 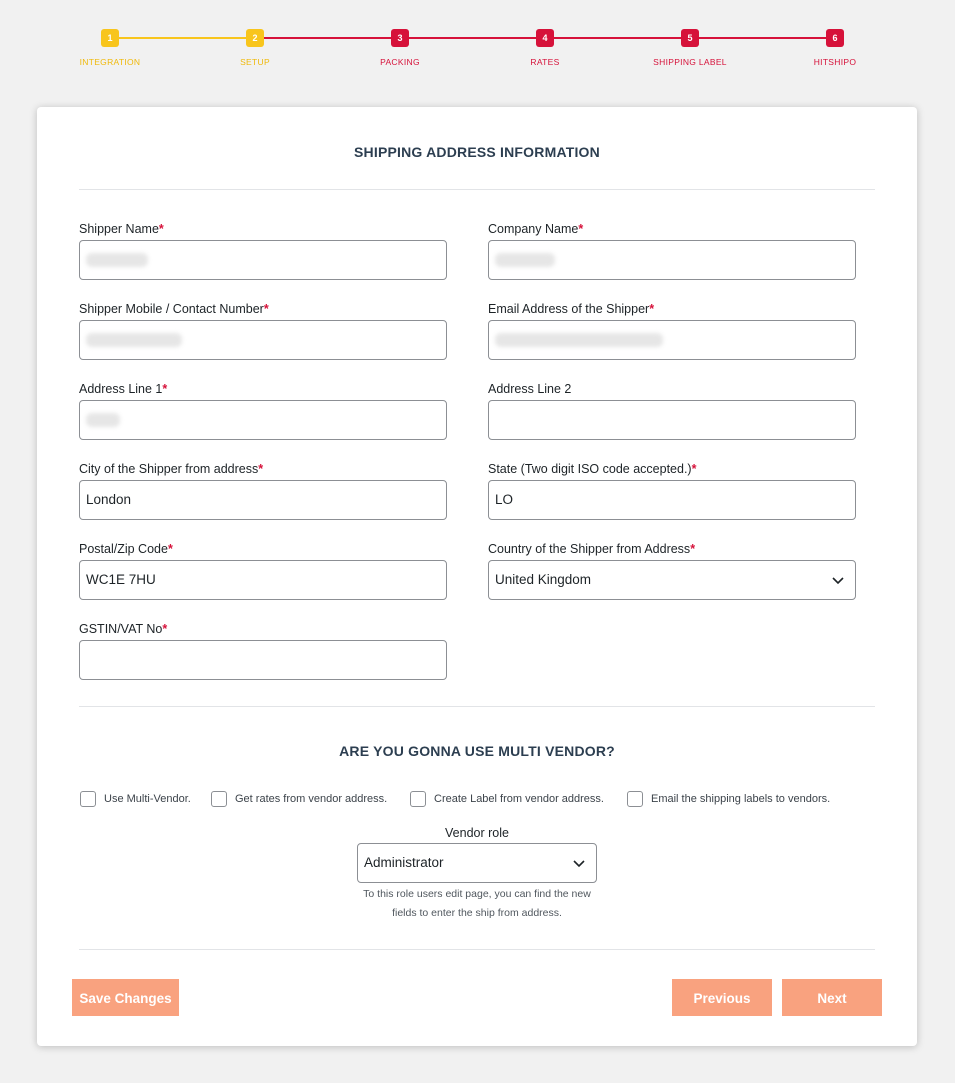 What do you see at coordinates (121, 629) in the screenshot?
I see `gstin-vat-label: GSTIN/VAT No` at bounding box center [121, 629].